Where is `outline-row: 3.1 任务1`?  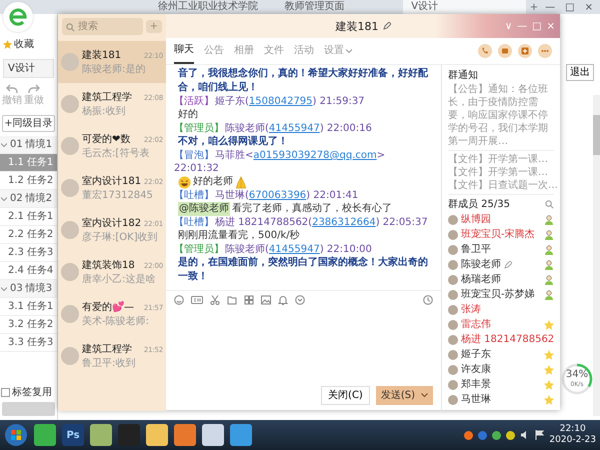
outline-row: 3.1 任务1 is located at coordinates (28, 307).